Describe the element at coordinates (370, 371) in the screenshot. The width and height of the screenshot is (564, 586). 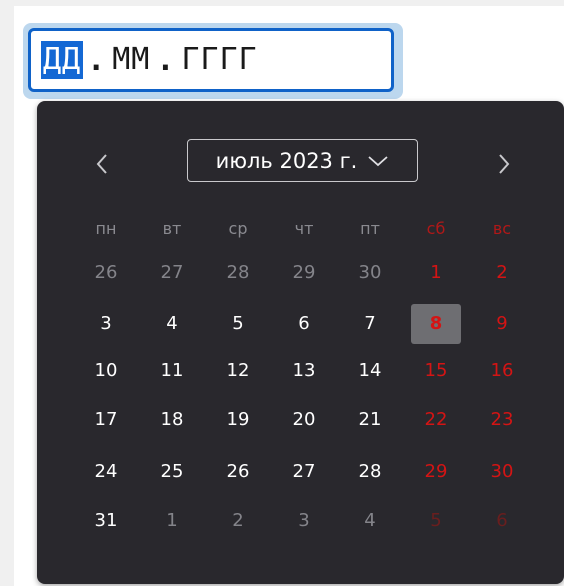
I see `calendar-day: 14` at that location.